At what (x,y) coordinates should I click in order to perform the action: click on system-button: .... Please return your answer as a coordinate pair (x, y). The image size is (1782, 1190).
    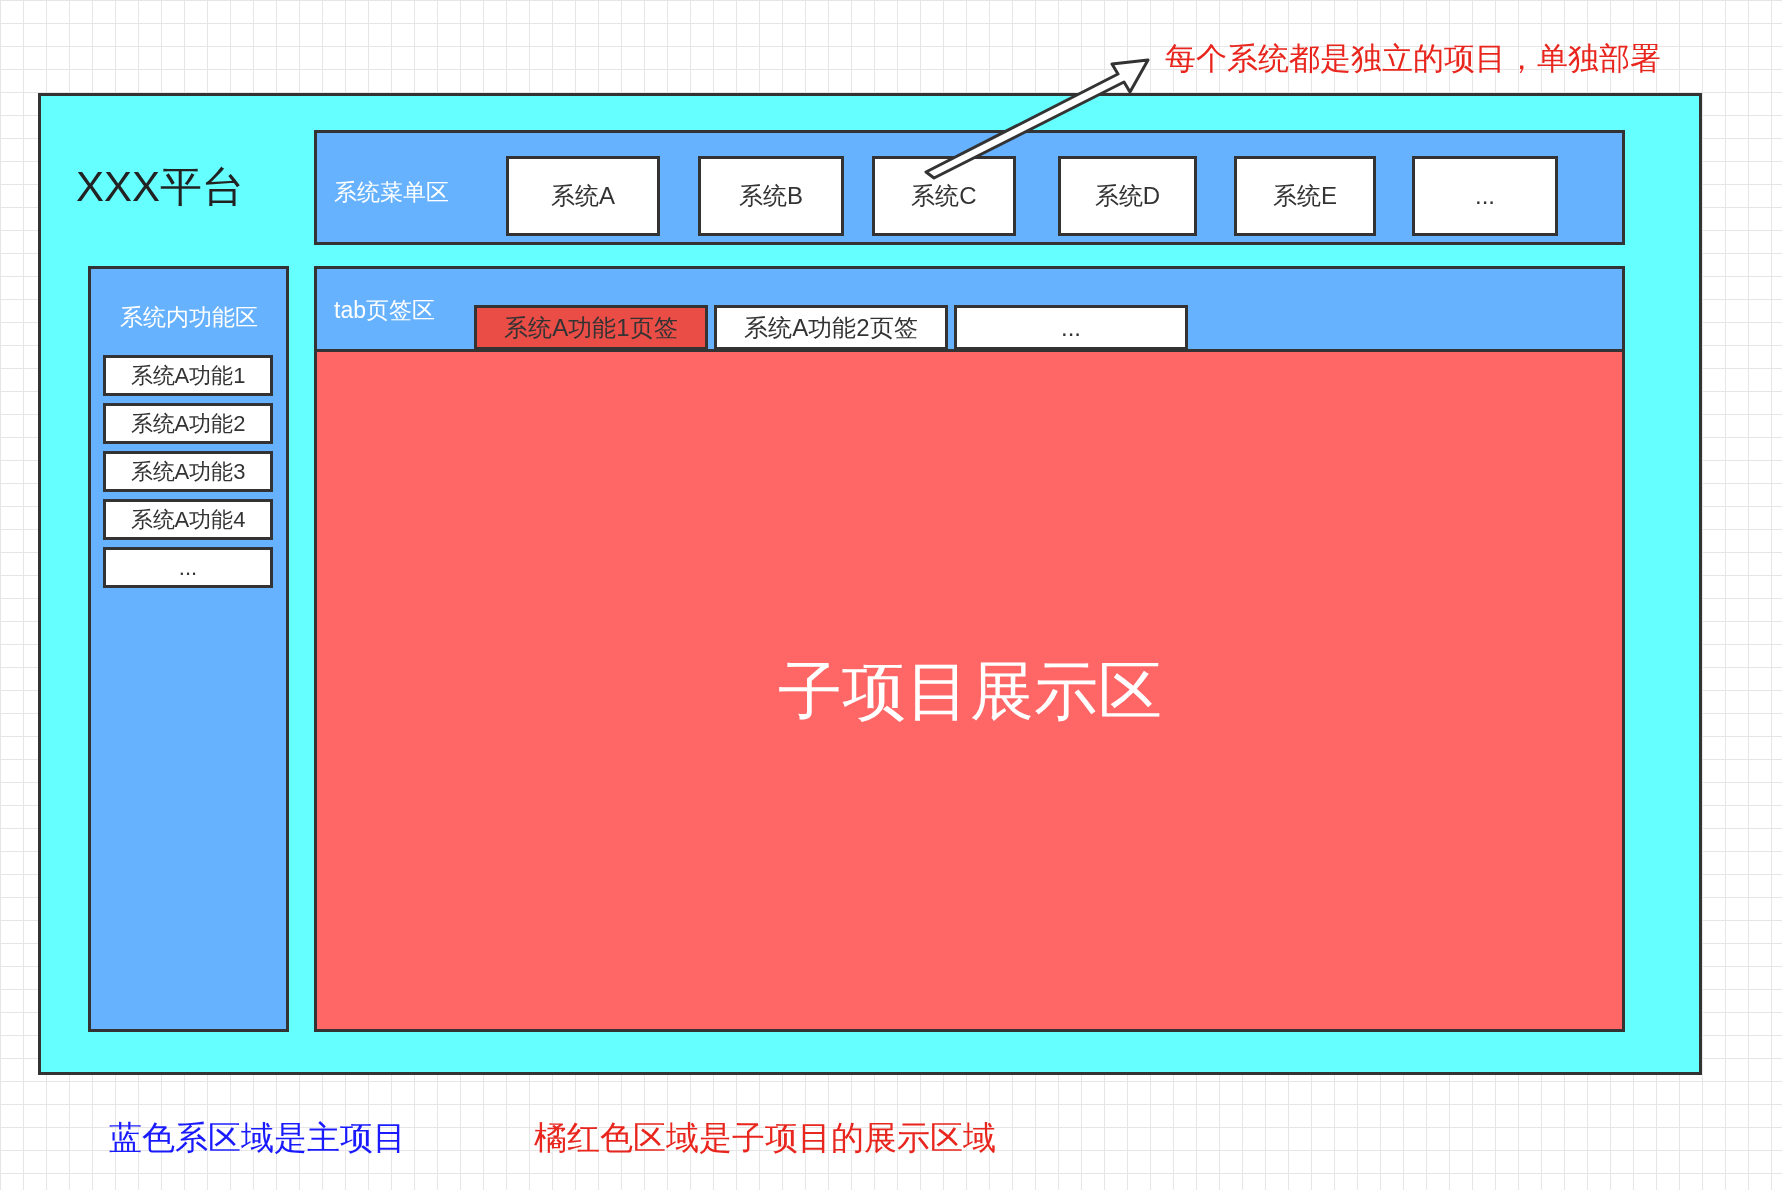
    Looking at the image, I should click on (1485, 196).